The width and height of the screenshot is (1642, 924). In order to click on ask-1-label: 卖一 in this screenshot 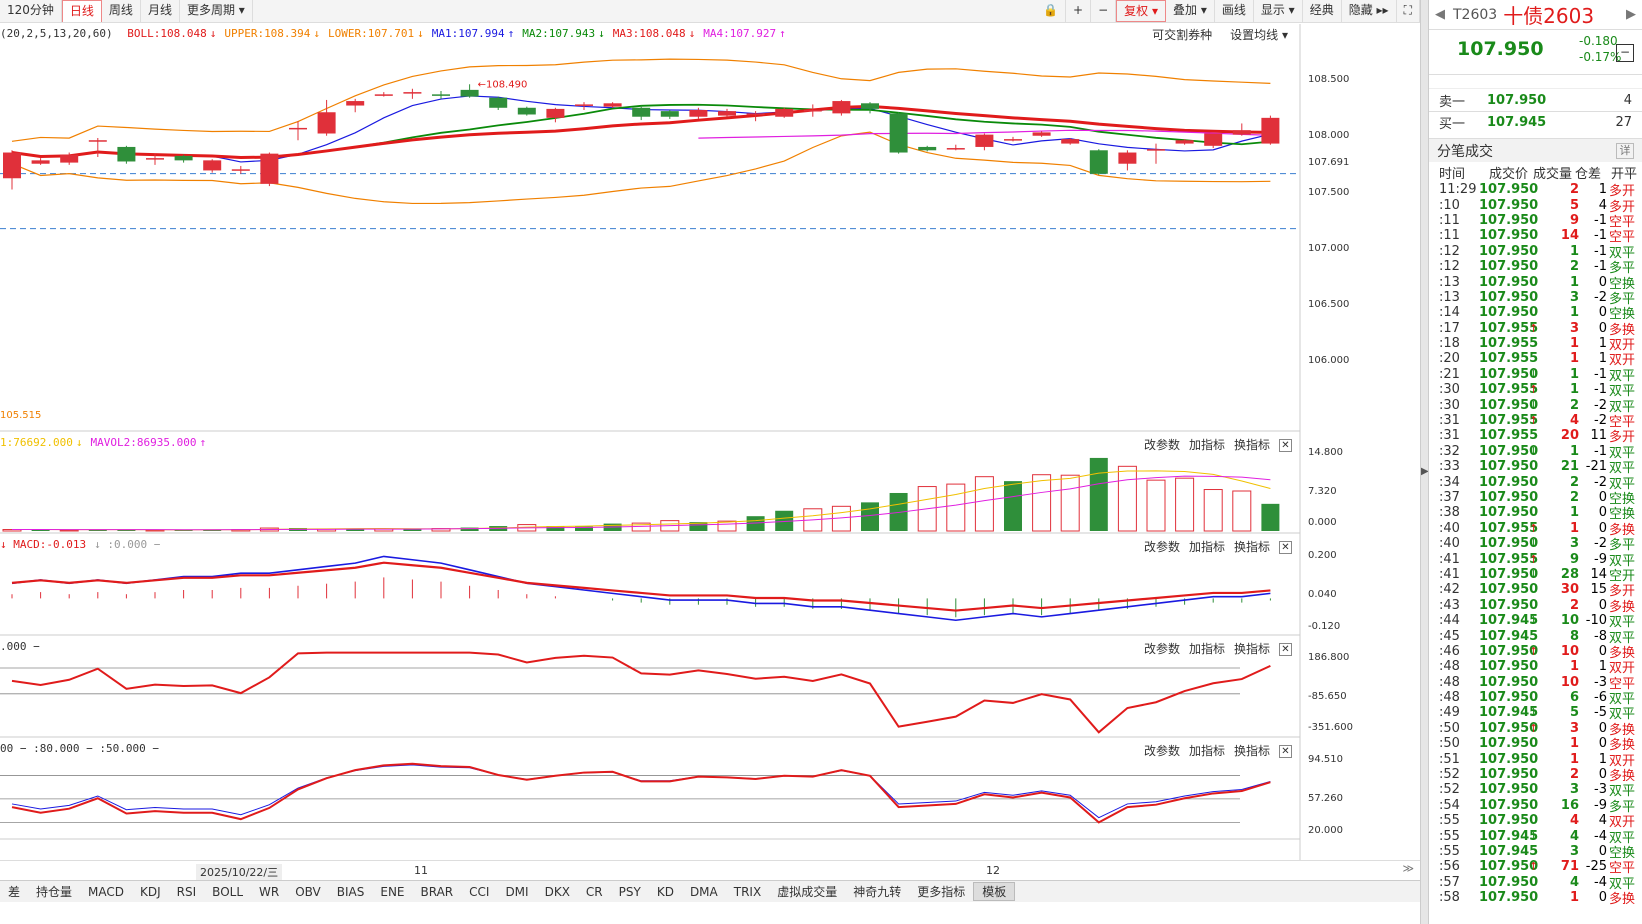, I will do `click(1452, 102)`.